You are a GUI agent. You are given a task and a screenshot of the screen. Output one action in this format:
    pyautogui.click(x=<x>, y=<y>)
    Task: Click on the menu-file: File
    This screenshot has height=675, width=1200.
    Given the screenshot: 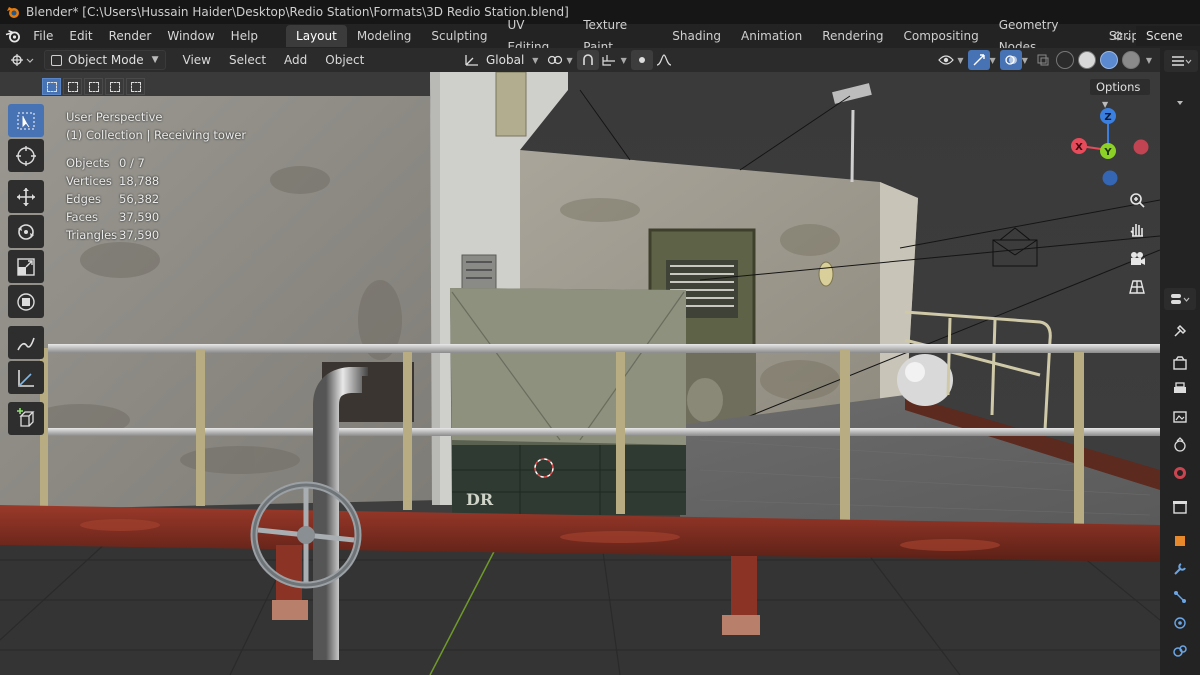 What is the action you would take?
    pyautogui.click(x=43, y=36)
    